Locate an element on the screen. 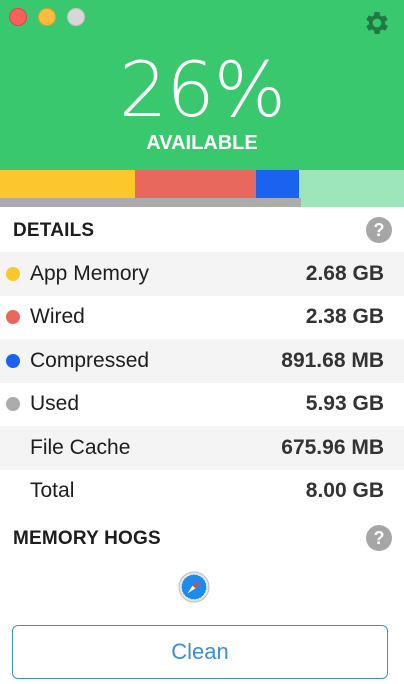  detail-label: App Memory is located at coordinates (90, 273).